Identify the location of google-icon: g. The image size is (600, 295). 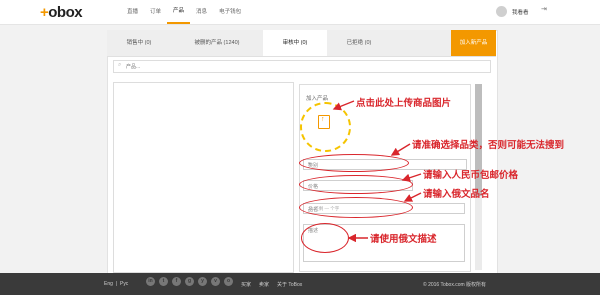
(189, 281).